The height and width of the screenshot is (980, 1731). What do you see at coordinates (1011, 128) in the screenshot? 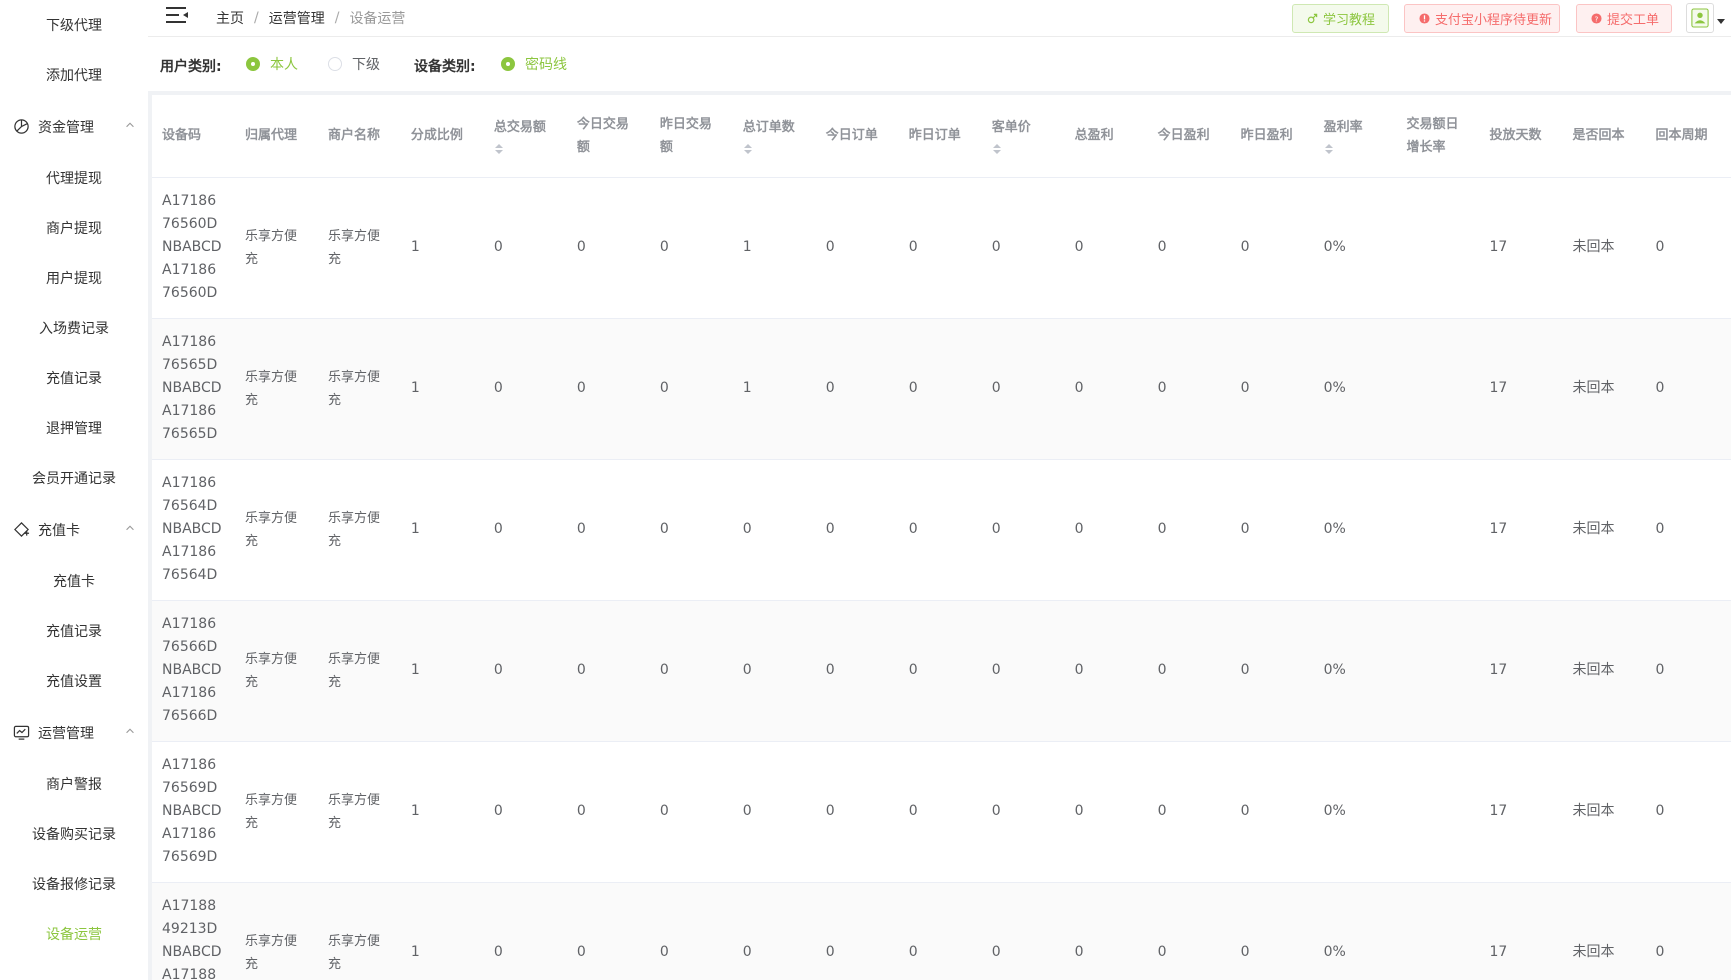
I see `column-header-label: 客单价` at bounding box center [1011, 128].